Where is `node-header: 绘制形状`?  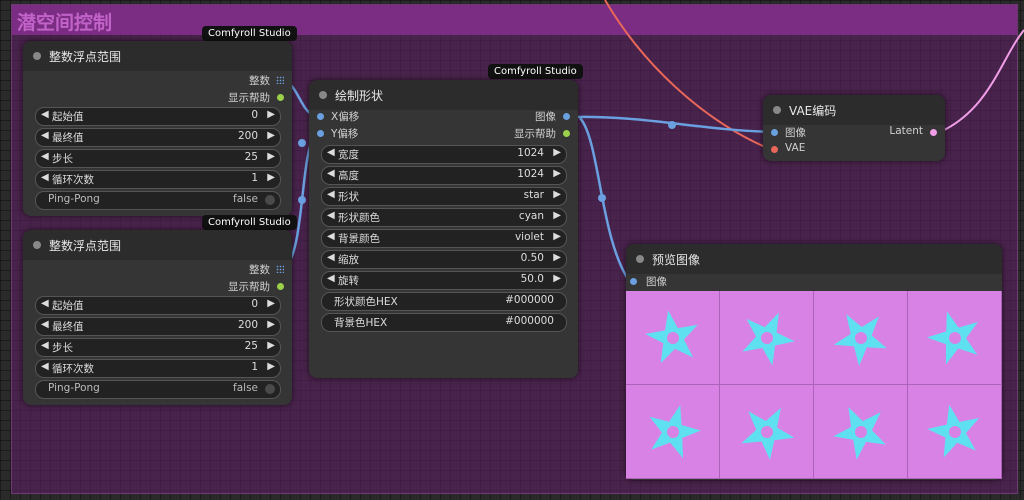
node-header: 绘制形状 is located at coordinates (443, 95).